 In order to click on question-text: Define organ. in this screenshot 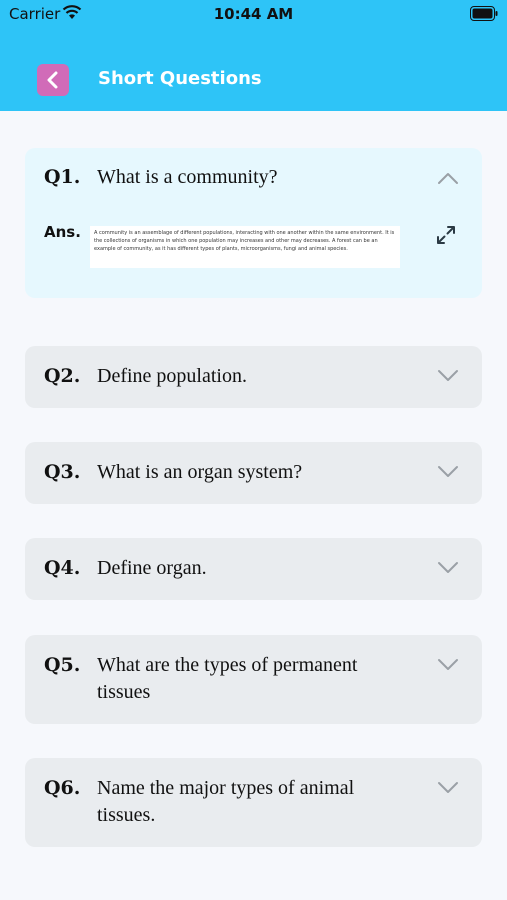, I will do `click(152, 568)`.